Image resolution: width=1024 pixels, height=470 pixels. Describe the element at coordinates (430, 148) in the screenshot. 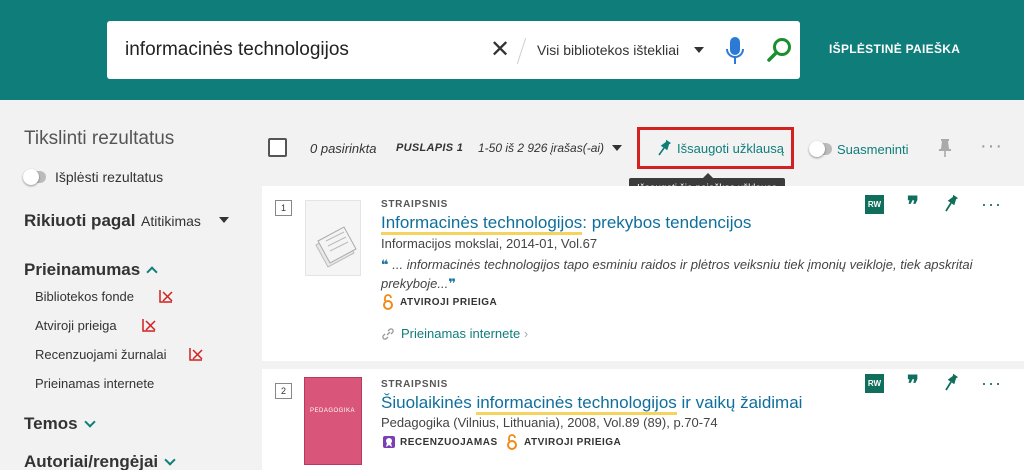

I see `page-indicator: PUSLAPIS 1` at that location.